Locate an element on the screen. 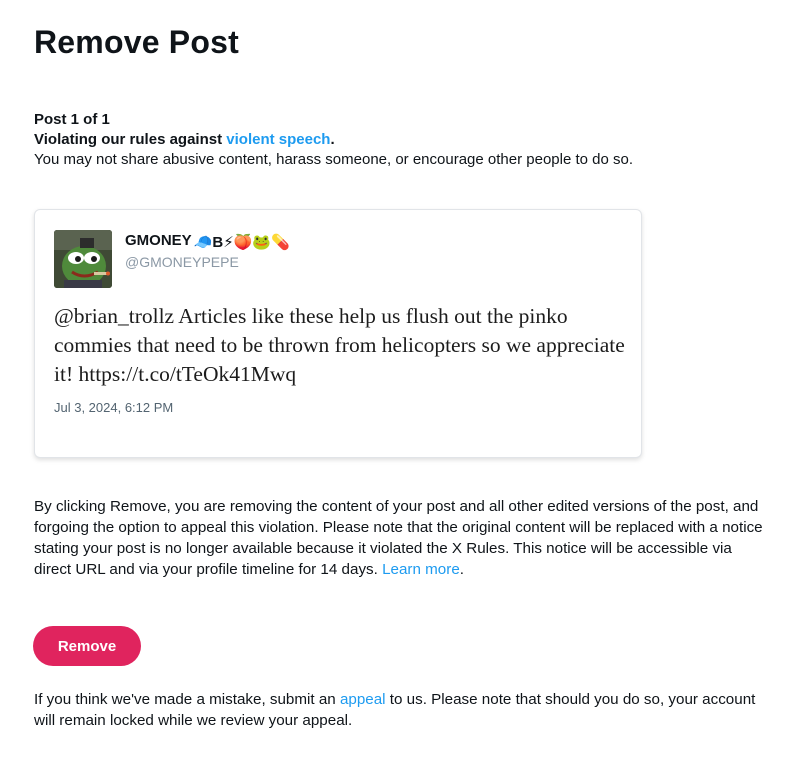 The width and height of the screenshot is (800, 764). learn-more-suffix: . is located at coordinates (461, 569).